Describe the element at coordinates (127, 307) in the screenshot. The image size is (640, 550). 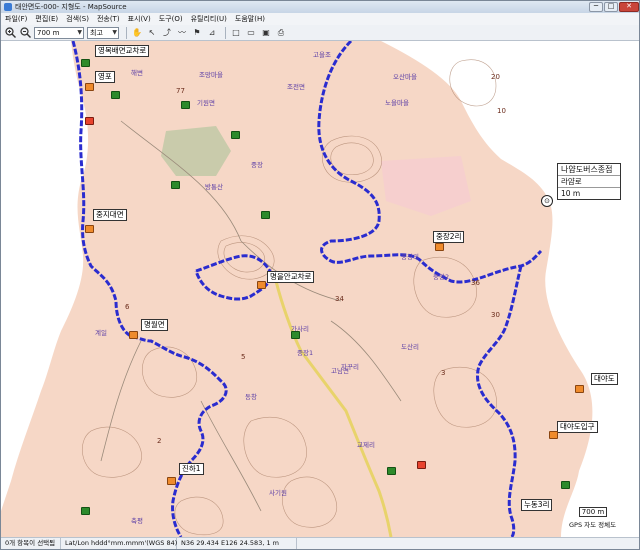
I see `road-number: 6` at that location.